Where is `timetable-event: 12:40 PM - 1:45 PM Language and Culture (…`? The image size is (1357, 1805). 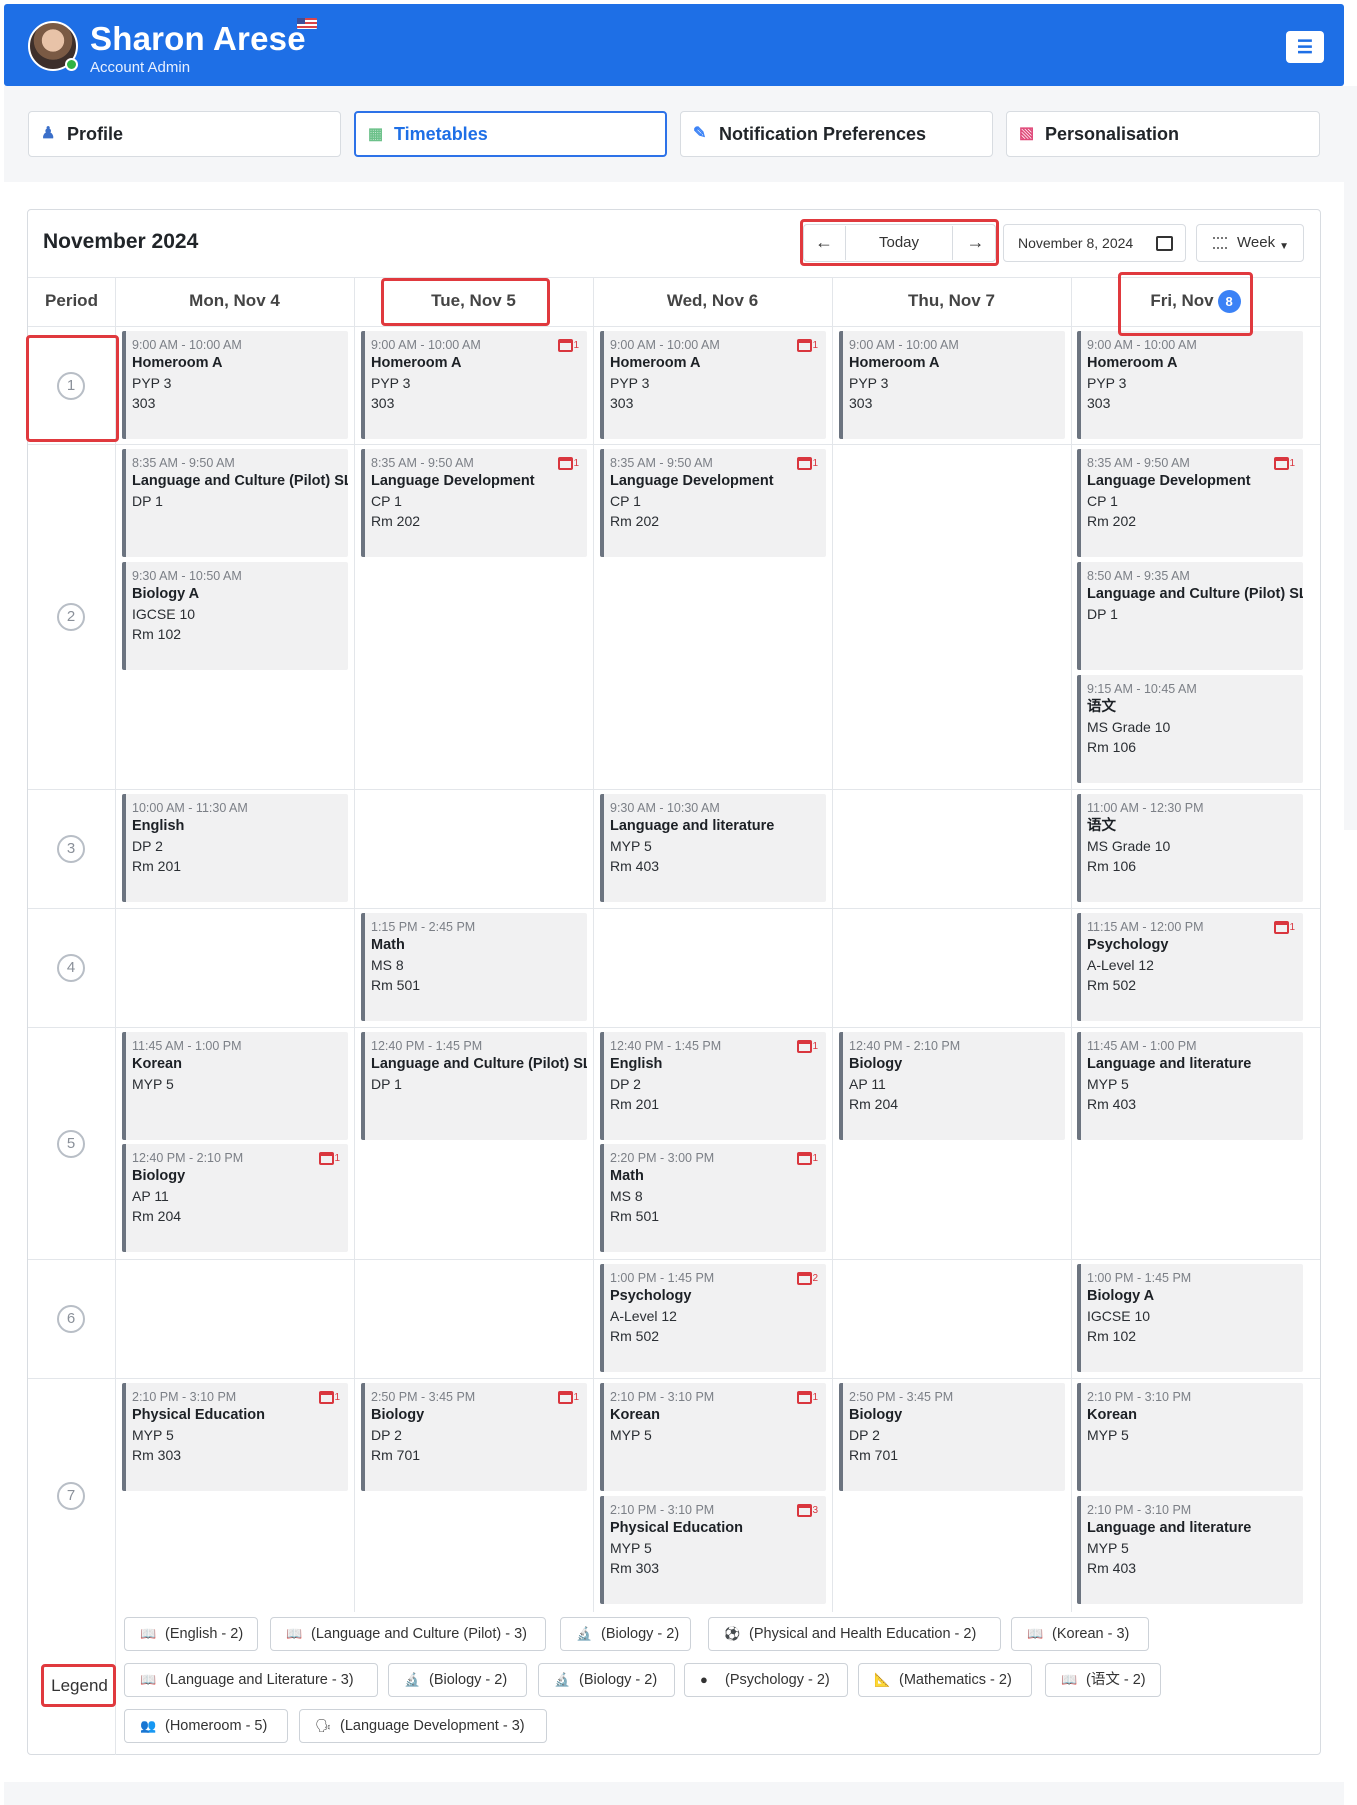 timetable-event: 12:40 PM - 1:45 PM Language and Culture (… is located at coordinates (474, 1086).